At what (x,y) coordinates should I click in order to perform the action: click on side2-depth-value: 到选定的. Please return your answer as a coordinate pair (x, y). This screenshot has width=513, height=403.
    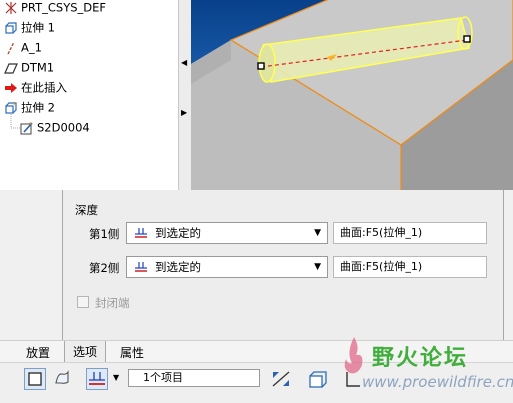
    Looking at the image, I should click on (178, 267).